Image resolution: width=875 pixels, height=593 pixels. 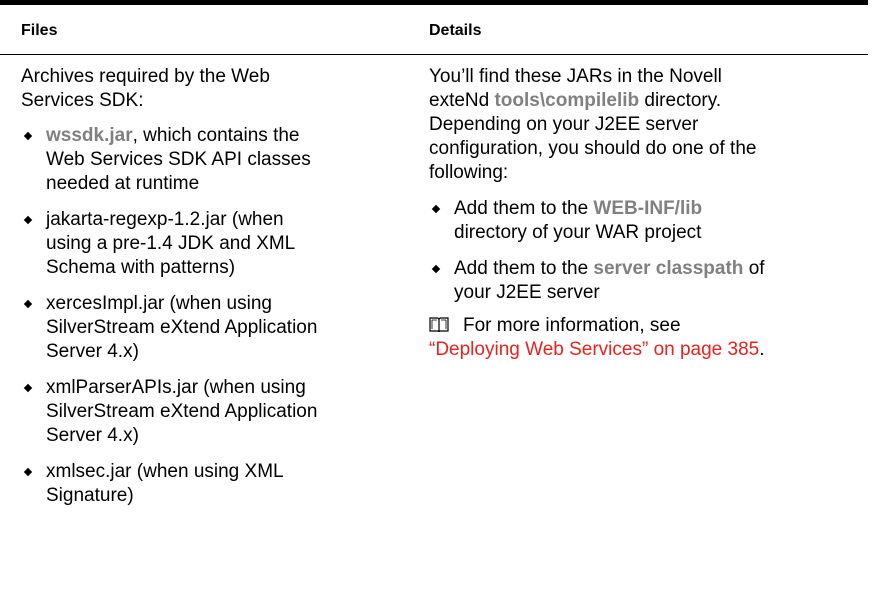 What do you see at coordinates (564, 124) in the screenshot?
I see `details-intro-line: Depending on your J2EE server` at bounding box center [564, 124].